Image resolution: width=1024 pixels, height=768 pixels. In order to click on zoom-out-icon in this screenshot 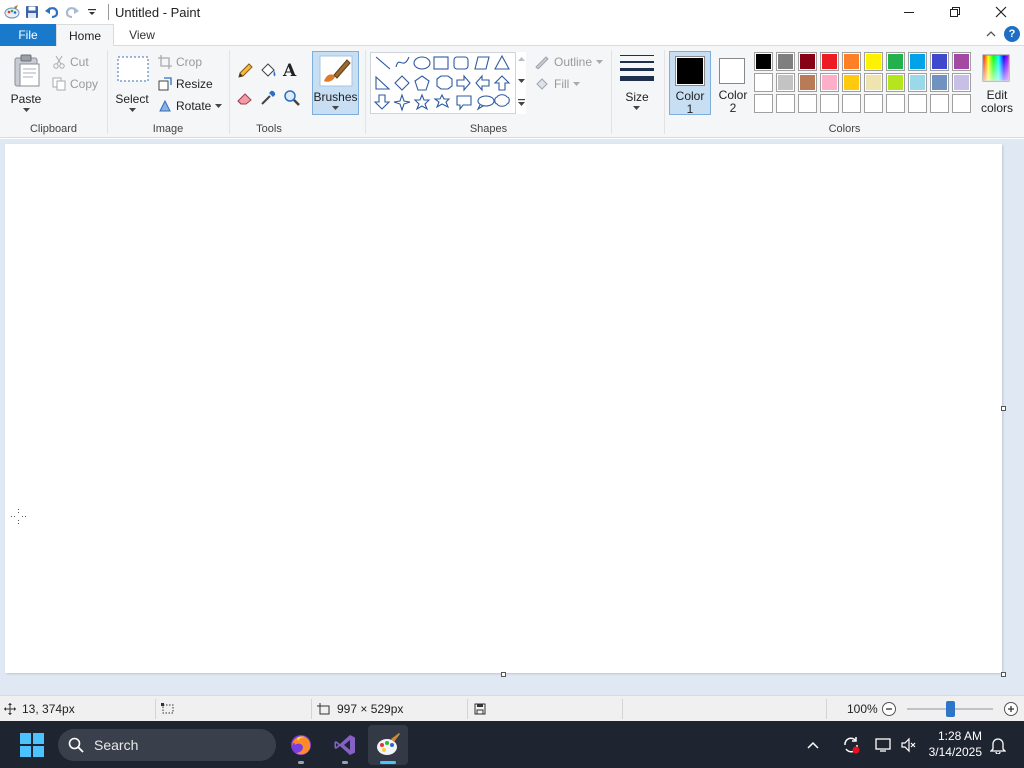, I will do `click(889, 709)`.